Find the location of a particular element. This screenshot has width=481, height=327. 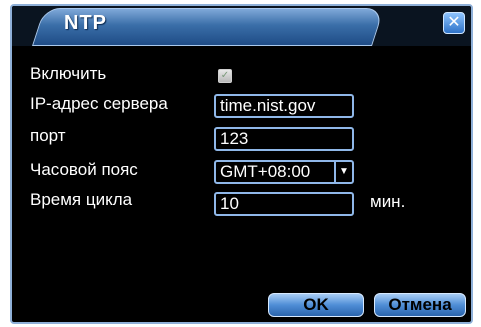

cycle-unit: мин. is located at coordinates (388, 201).